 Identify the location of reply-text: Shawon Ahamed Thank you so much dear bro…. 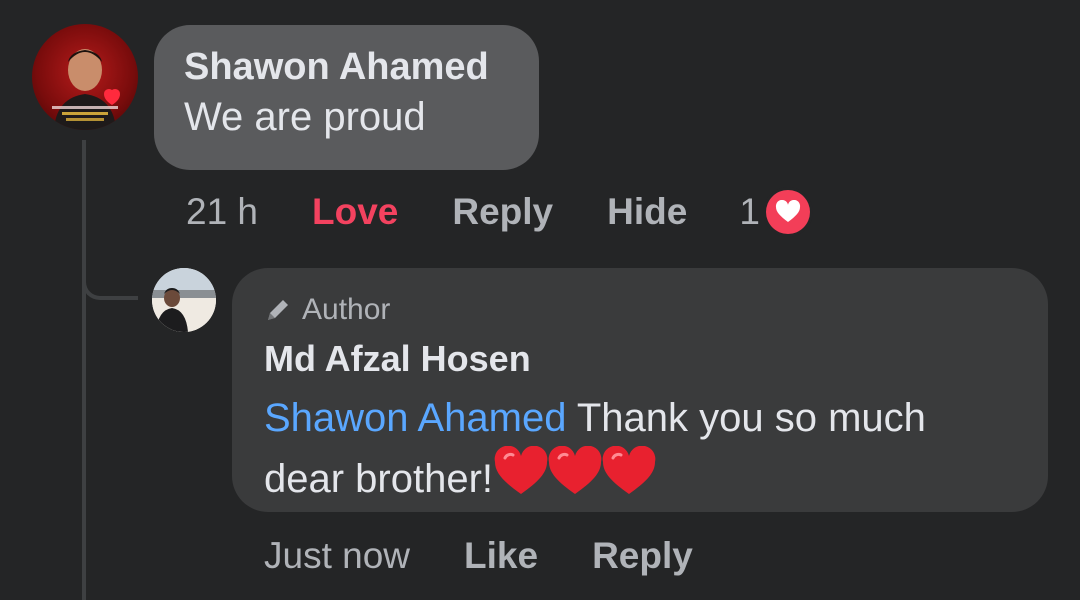
(640, 451).